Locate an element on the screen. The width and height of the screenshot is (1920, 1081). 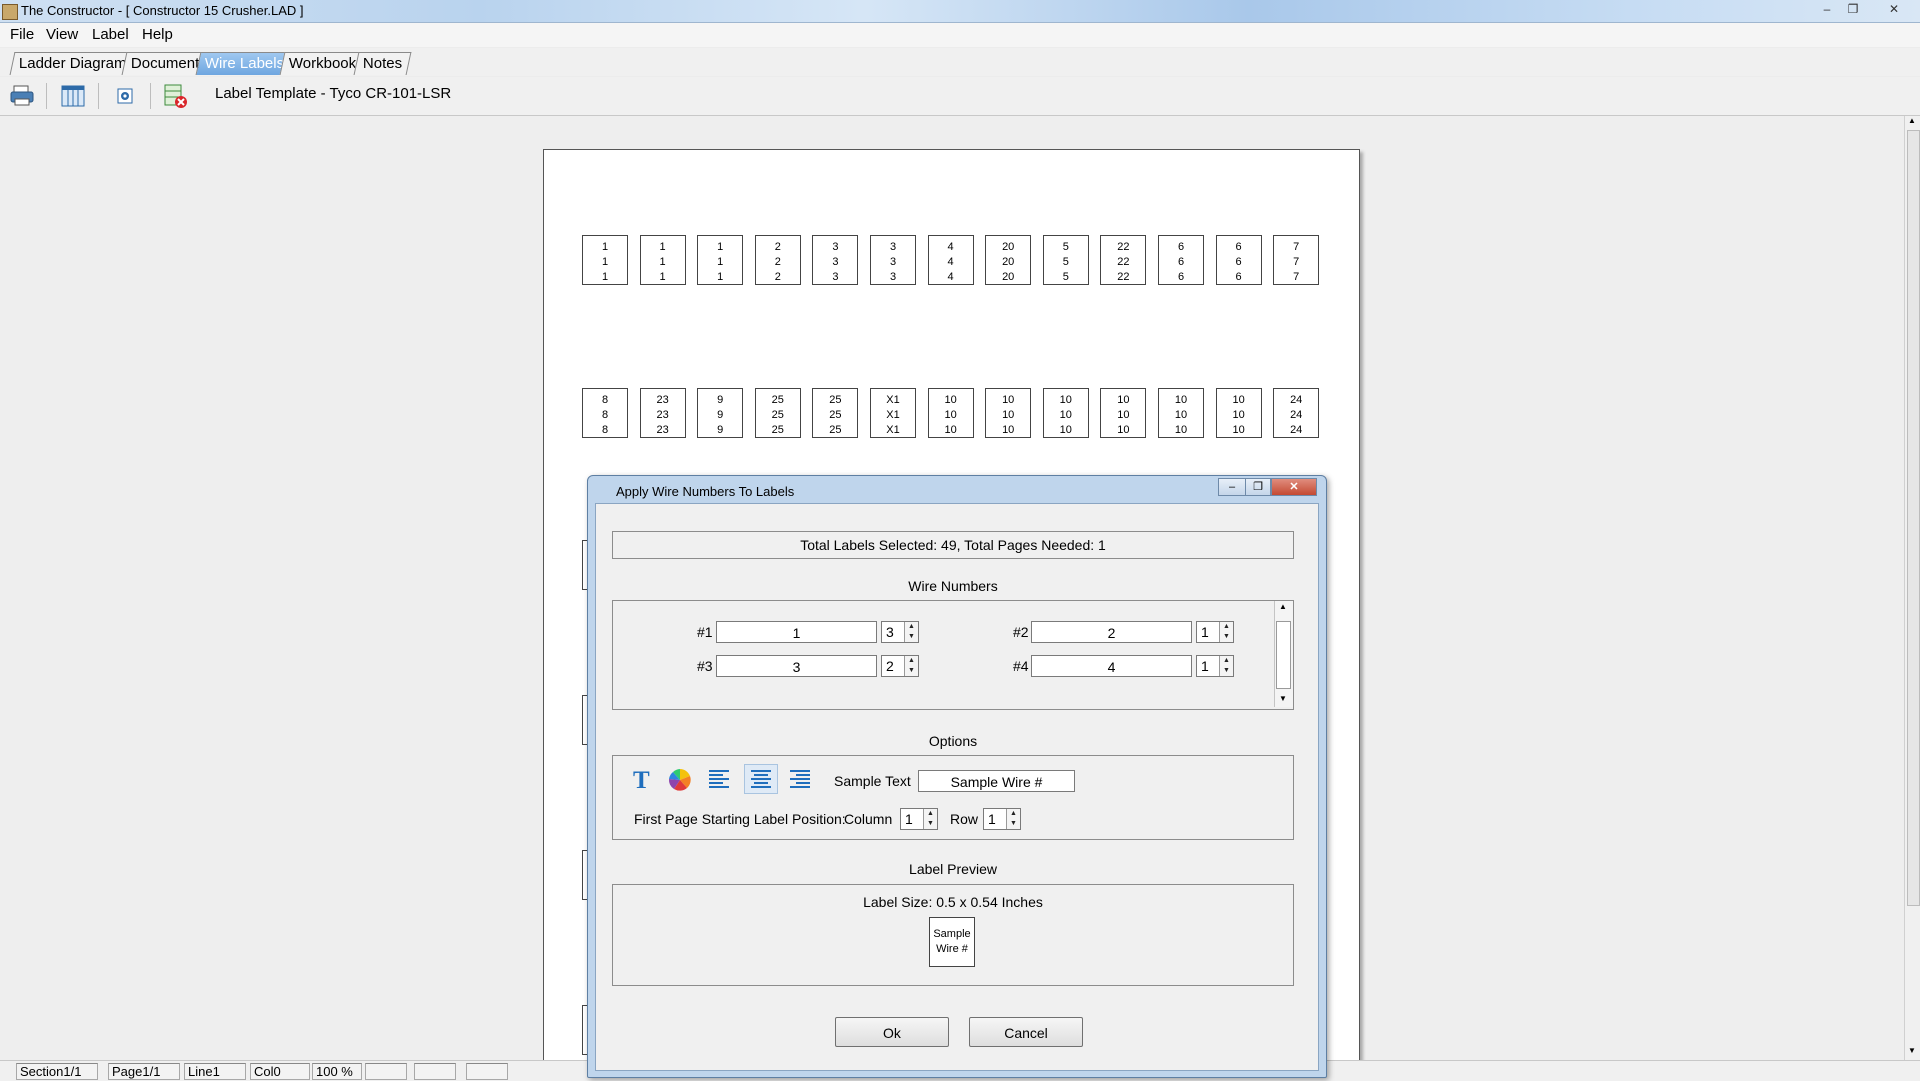
wire-label: 20 20 20 is located at coordinates (1008, 260).